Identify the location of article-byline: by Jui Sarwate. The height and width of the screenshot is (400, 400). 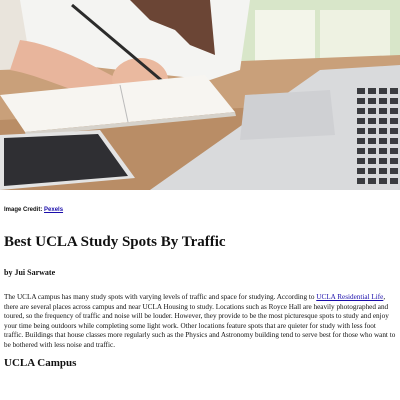
(30, 272).